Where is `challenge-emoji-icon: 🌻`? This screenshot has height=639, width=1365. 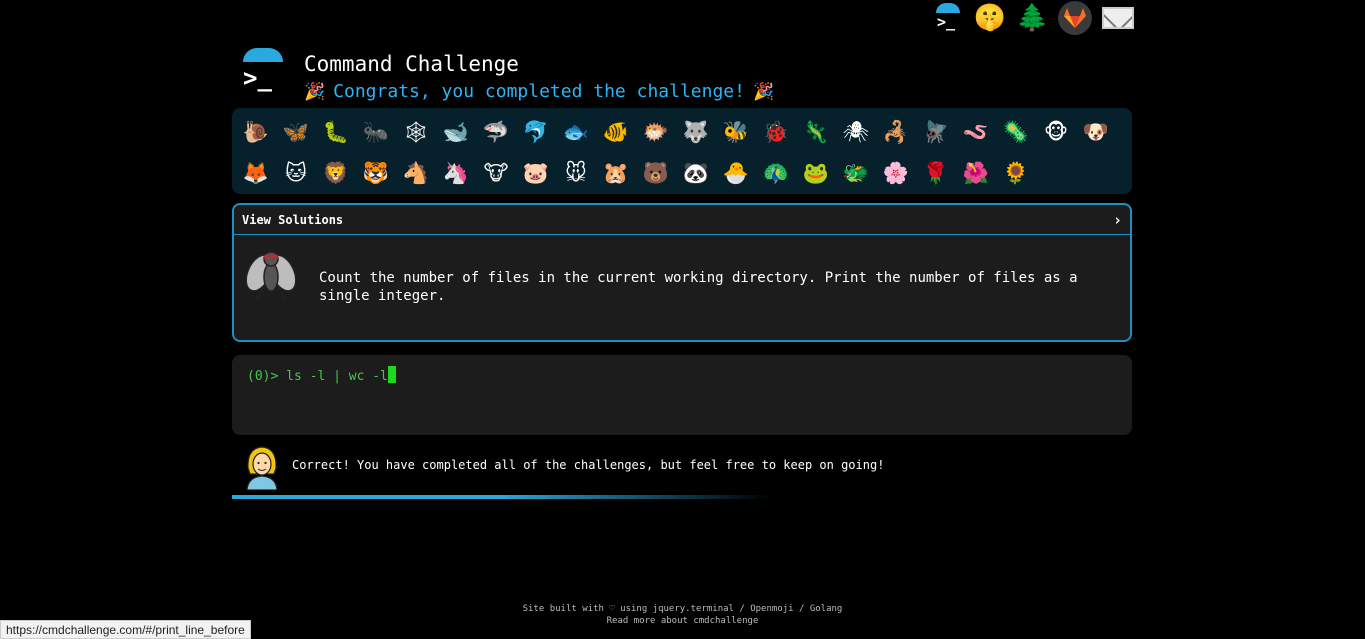 challenge-emoji-icon: 🌻 is located at coordinates (1016, 172).